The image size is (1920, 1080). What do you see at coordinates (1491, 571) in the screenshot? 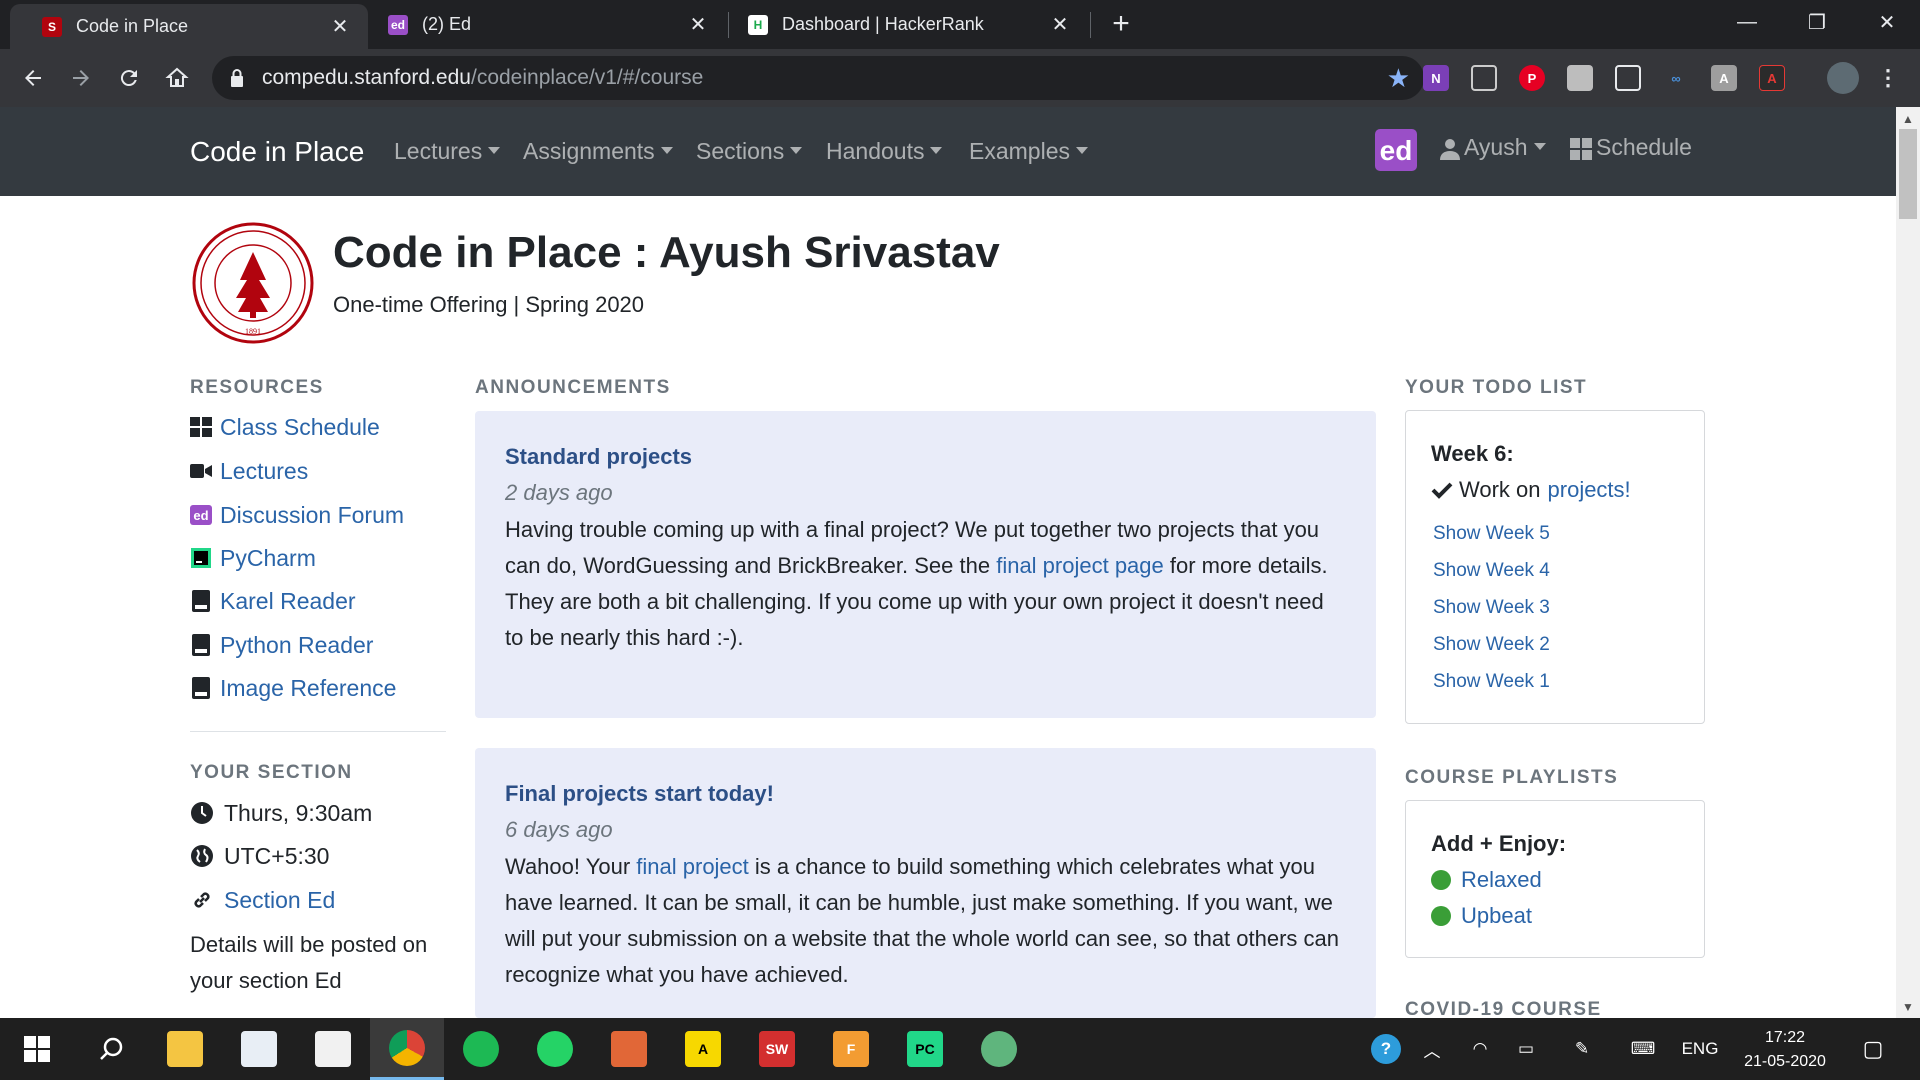
I see `show-week-4-link: Show Week 4` at bounding box center [1491, 571].